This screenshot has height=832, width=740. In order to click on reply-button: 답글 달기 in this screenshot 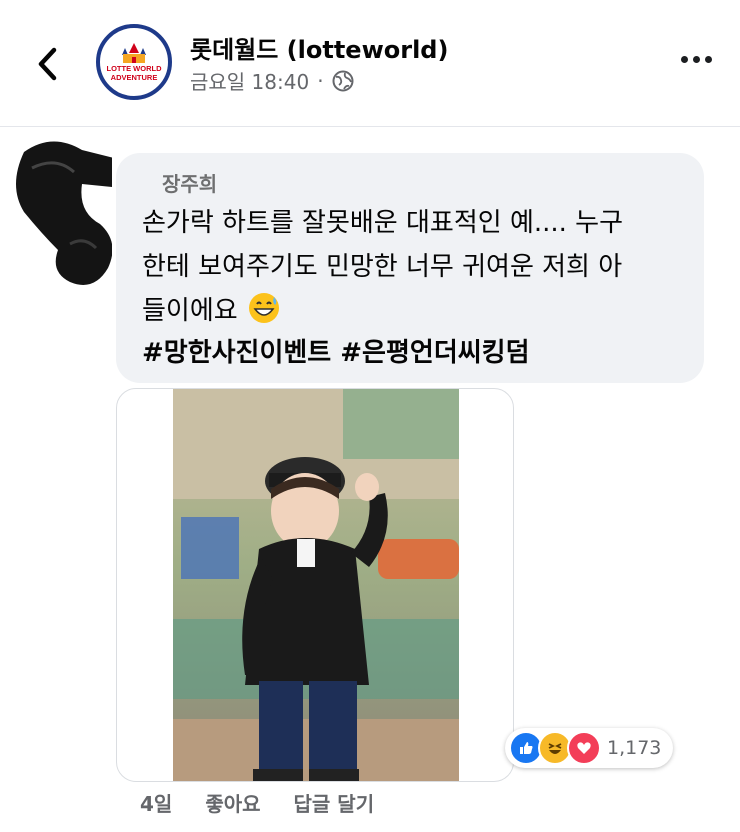, I will do `click(334, 802)`.